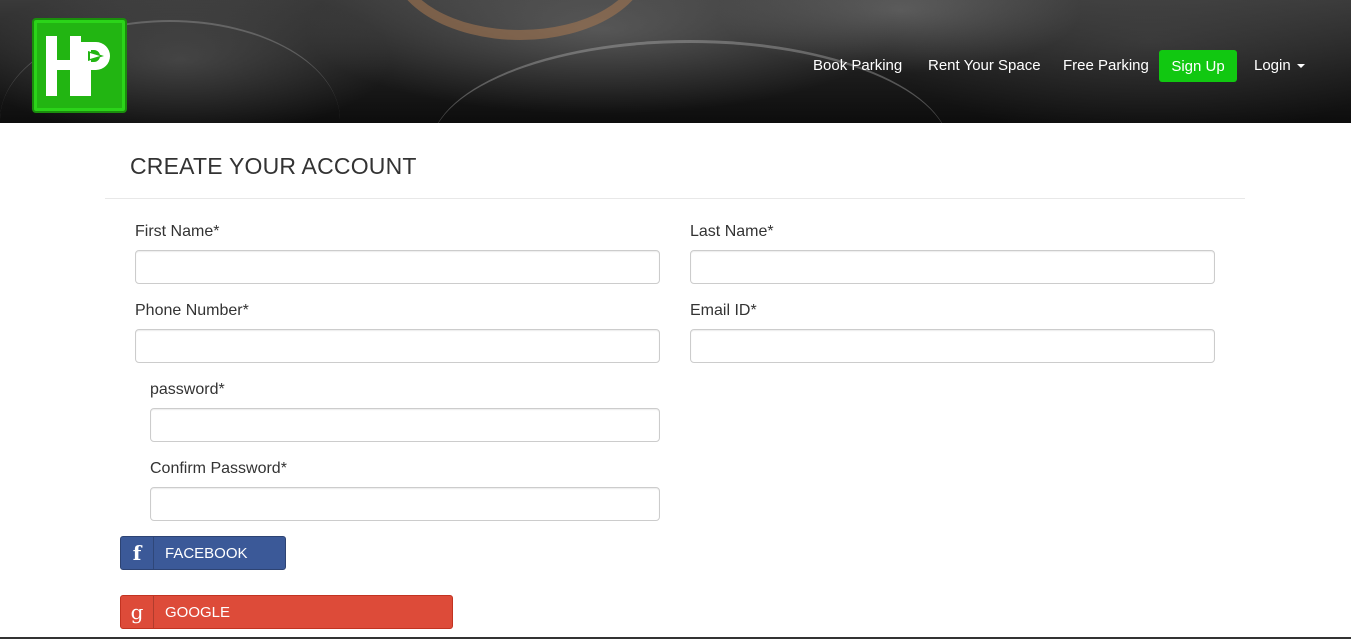 The image size is (1351, 639). Describe the element at coordinates (1300, 66) in the screenshot. I see `caret-down-icon` at that location.